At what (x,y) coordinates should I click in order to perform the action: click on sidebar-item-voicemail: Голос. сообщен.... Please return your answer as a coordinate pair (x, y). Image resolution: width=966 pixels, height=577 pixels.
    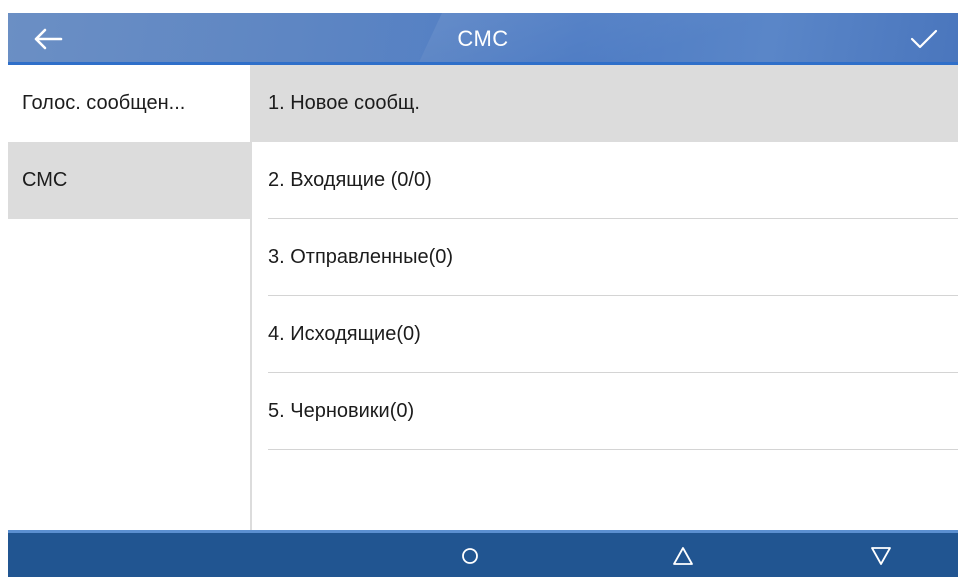
    Looking at the image, I should click on (129, 103).